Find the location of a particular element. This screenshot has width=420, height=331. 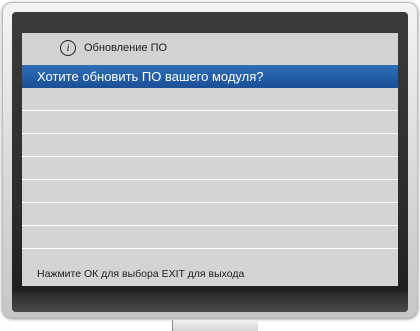

tv-frame-reflection is located at coordinates (210, 302).